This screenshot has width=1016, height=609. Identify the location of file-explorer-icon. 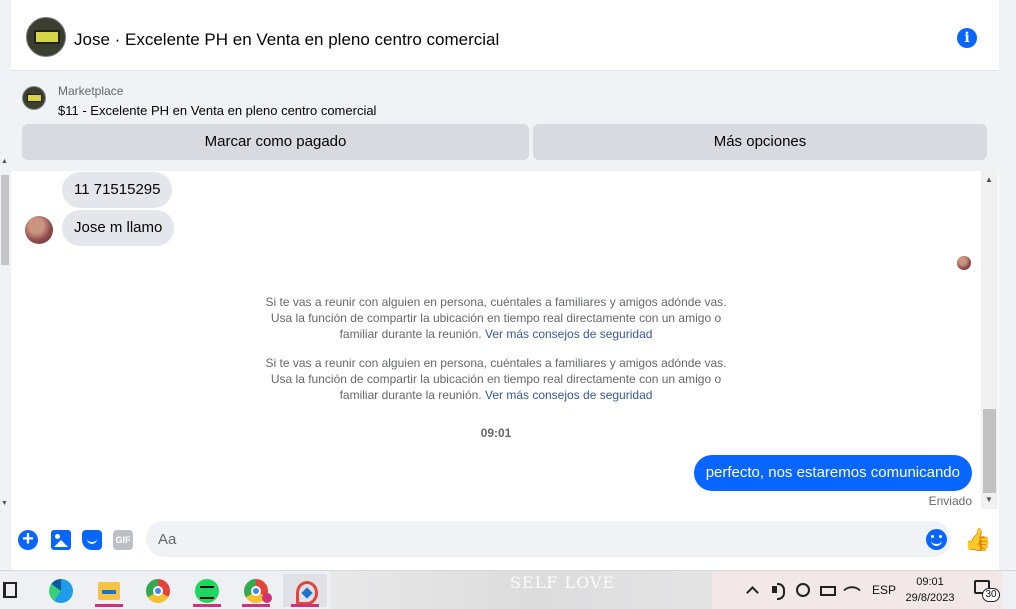
(109, 590).